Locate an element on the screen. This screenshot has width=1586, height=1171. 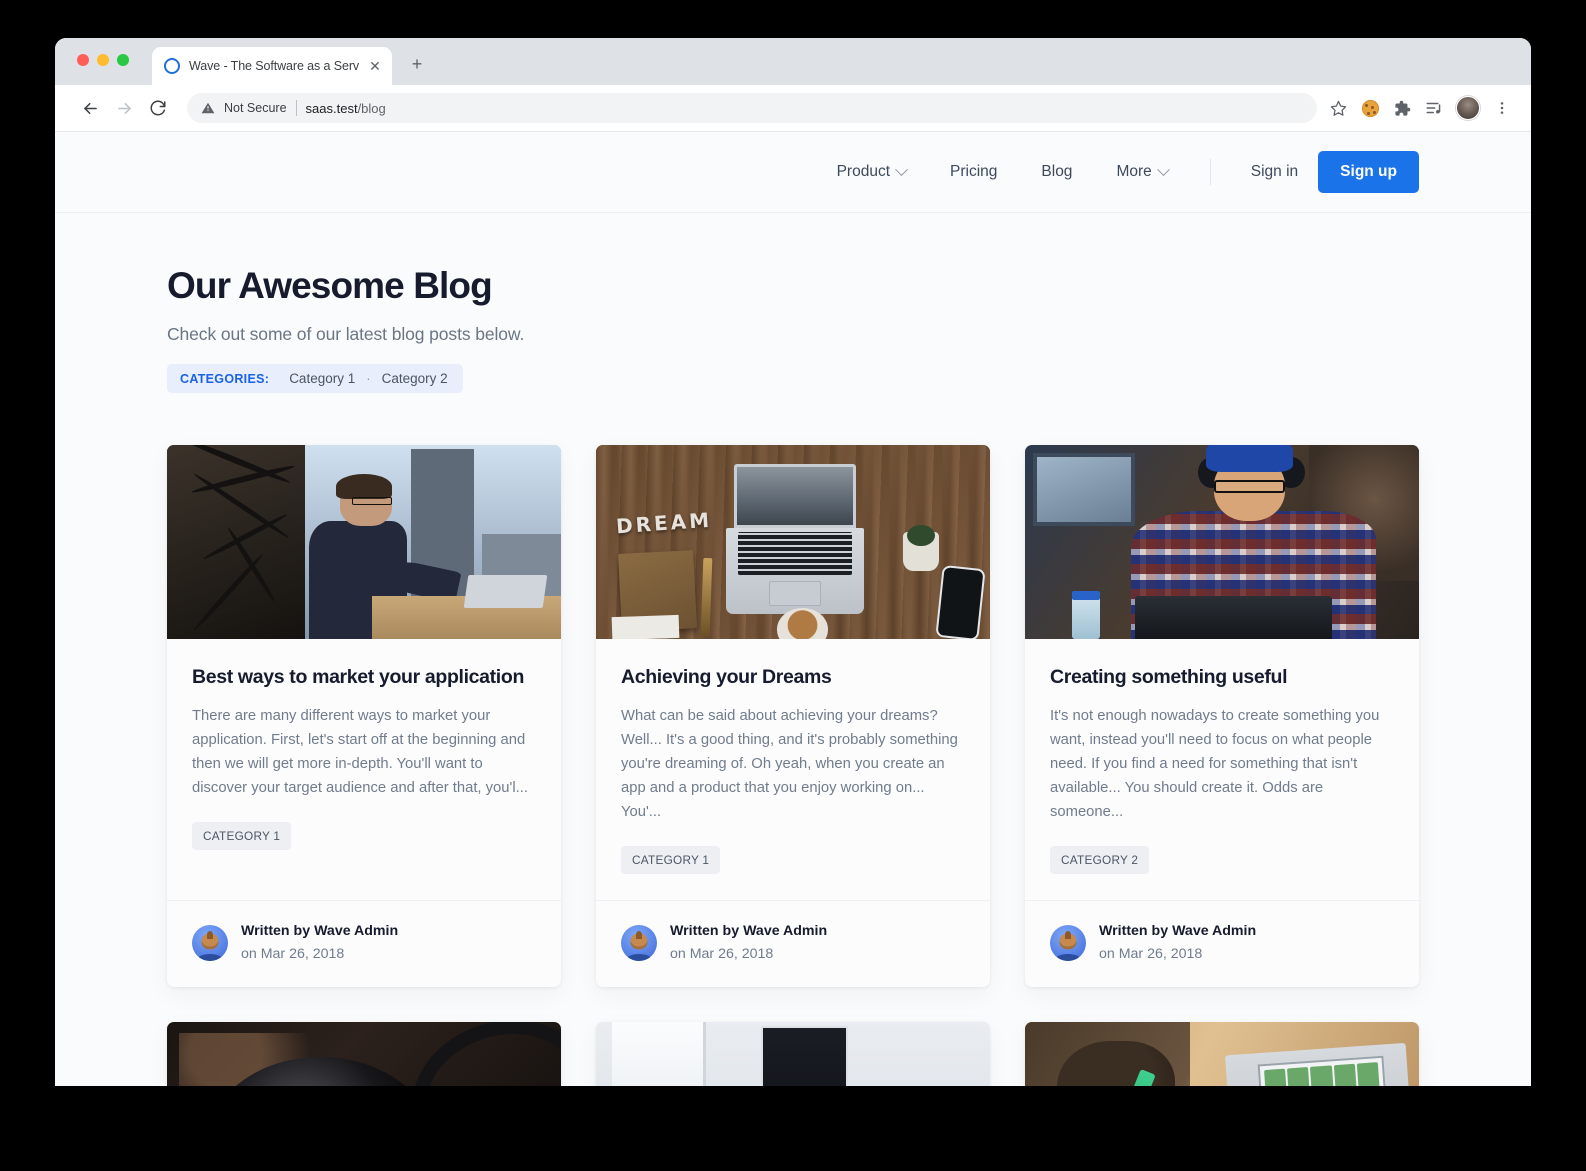
browser-tab-active: Wave - The Software as a Serv ✕ is located at coordinates (272, 66).